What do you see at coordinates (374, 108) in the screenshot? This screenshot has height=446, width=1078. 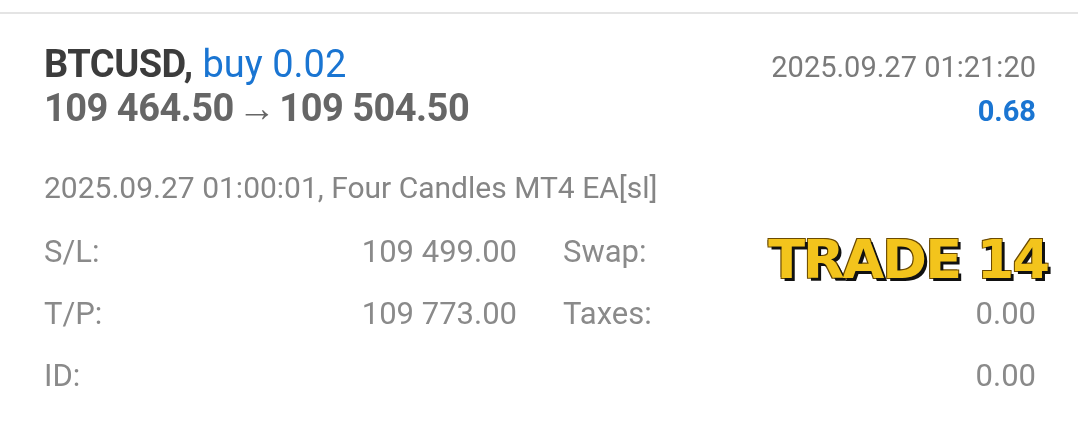 I see `close-price: 109 504.50` at bounding box center [374, 108].